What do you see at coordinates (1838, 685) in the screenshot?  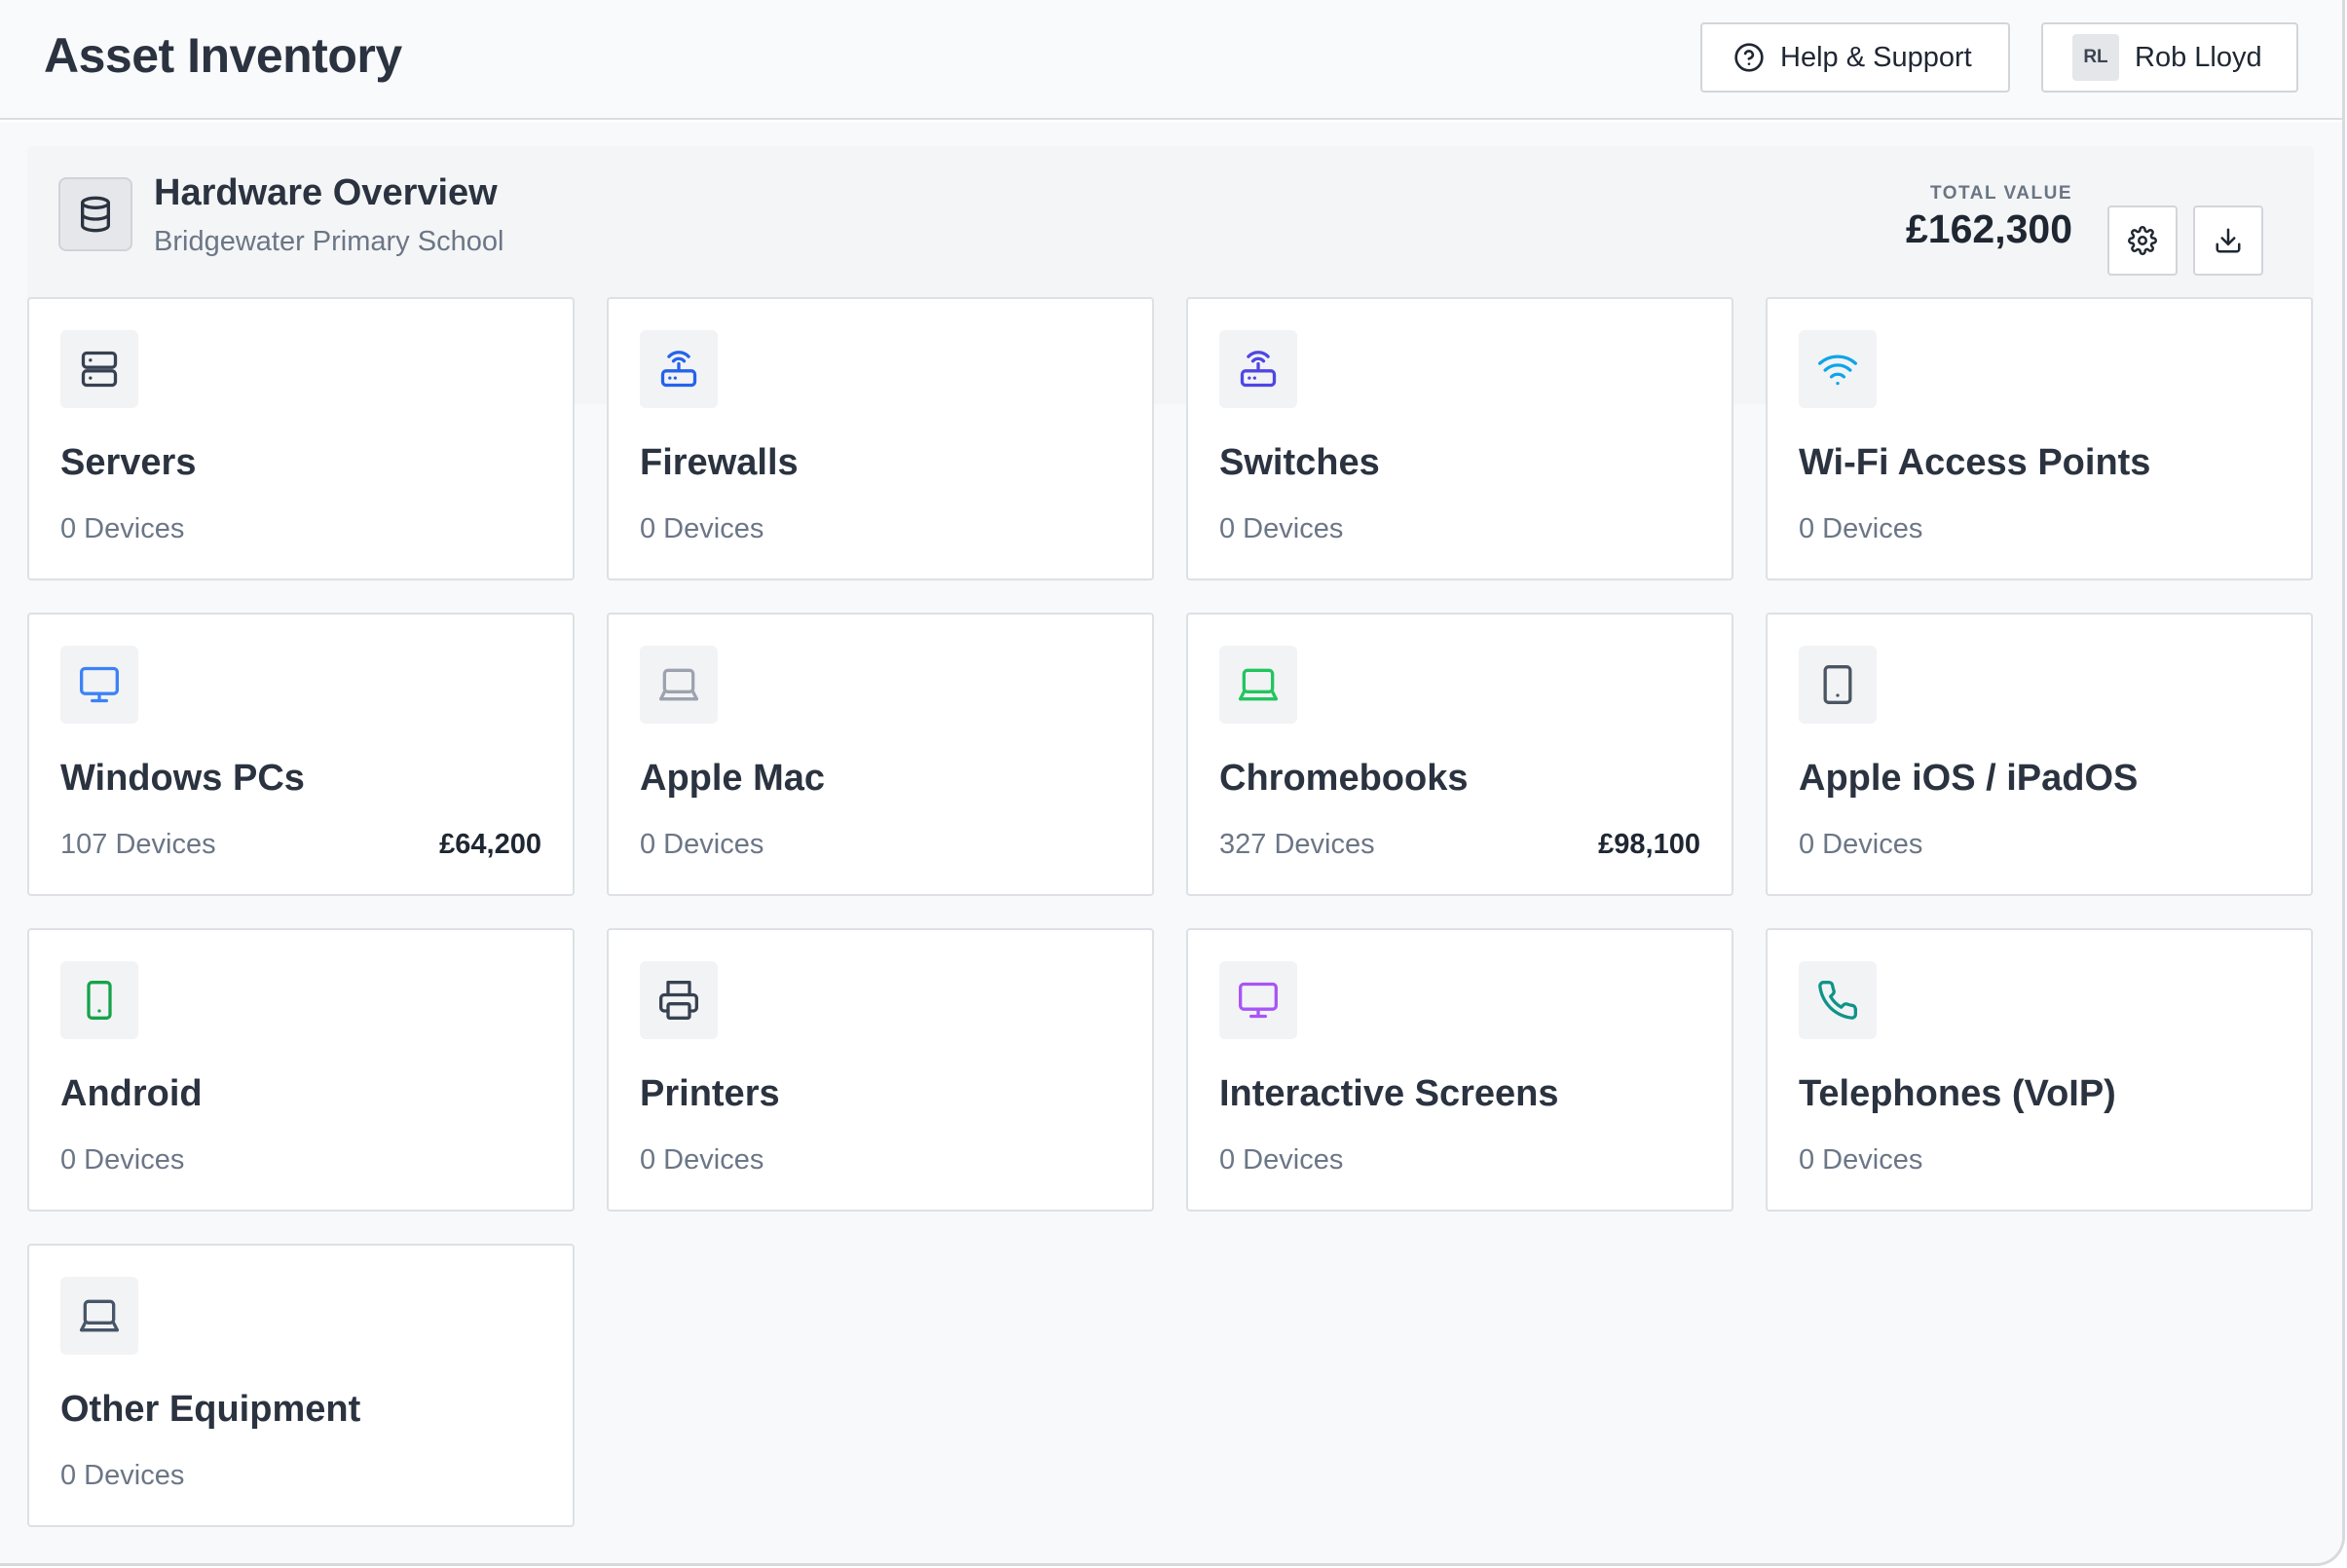 I see `tablet-icon` at bounding box center [1838, 685].